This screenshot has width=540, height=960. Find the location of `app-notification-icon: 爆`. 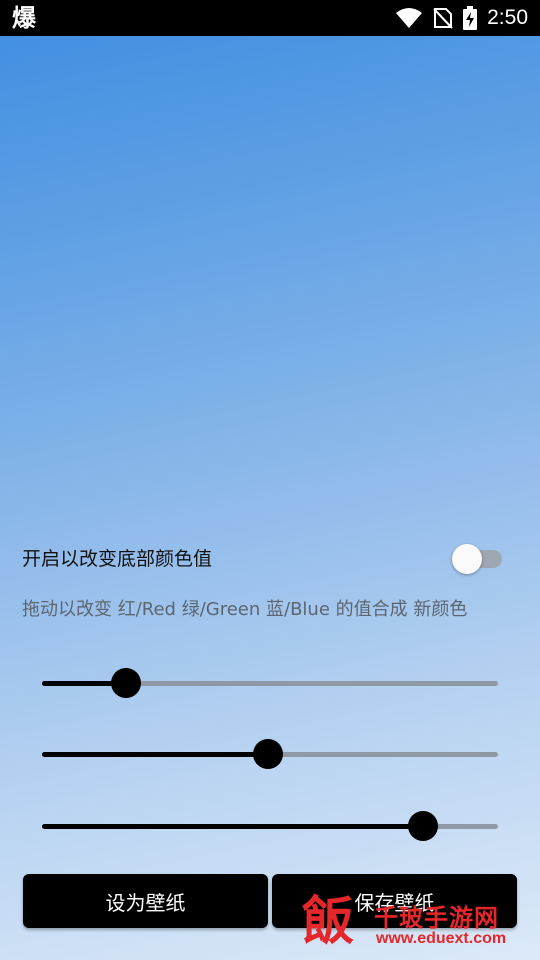

app-notification-icon: 爆 is located at coordinates (24, 18).